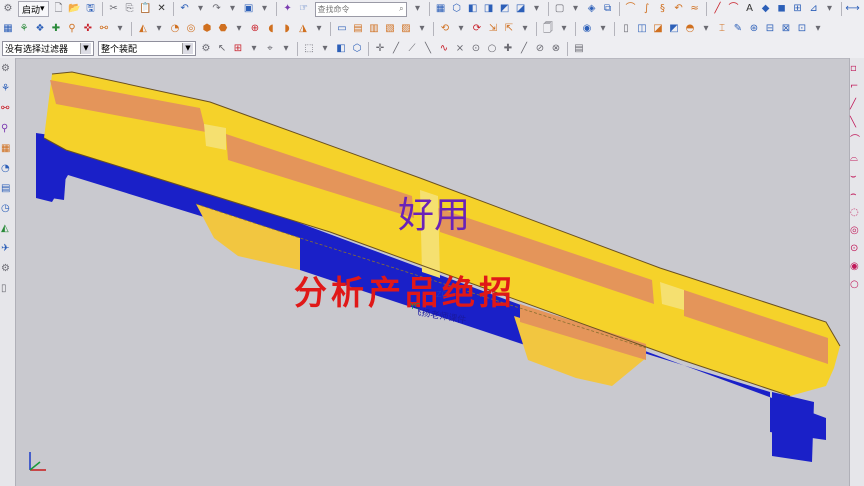 The height and width of the screenshot is (486, 864). What do you see at coordinates (40, 29) in the screenshot?
I see `component-icon: ❖` at bounding box center [40, 29].